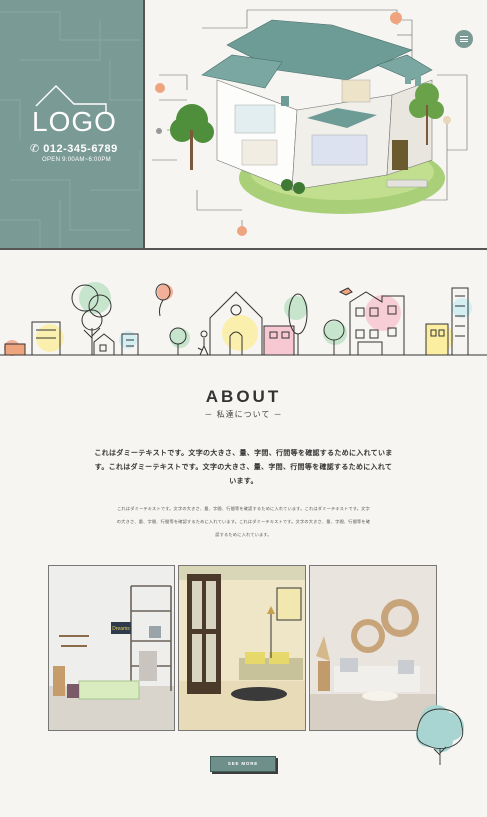 This screenshot has height=817, width=487. I want to click on brand-panel: LOGO ✆ 012-345-6789 OPEN 9:00AM~6:00PM, so click(72, 124).